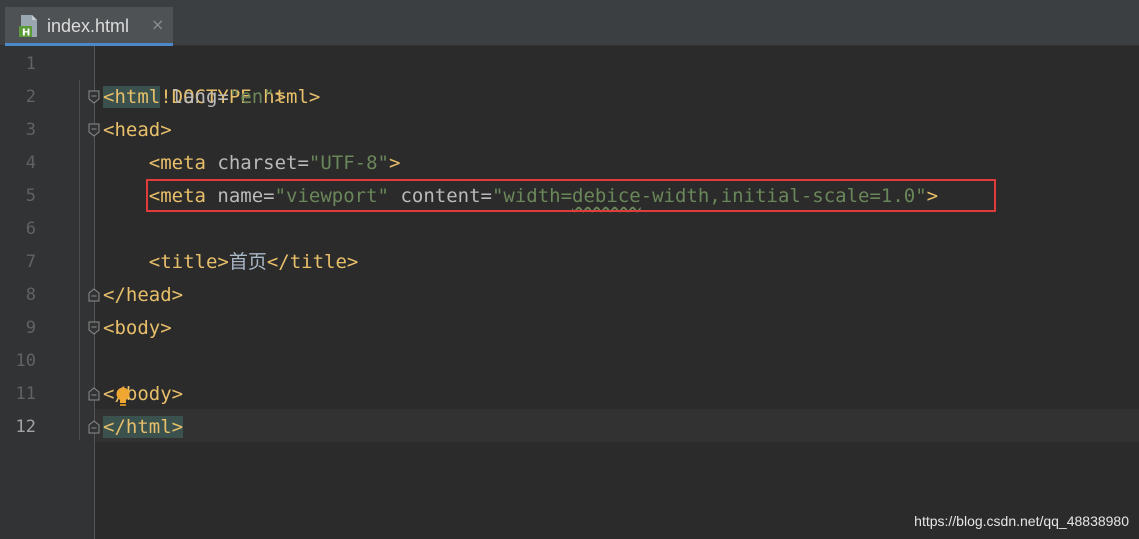 Image resolution: width=1139 pixels, height=539 pixels. I want to click on code-line-2: <html lang="en">, so click(194, 97).